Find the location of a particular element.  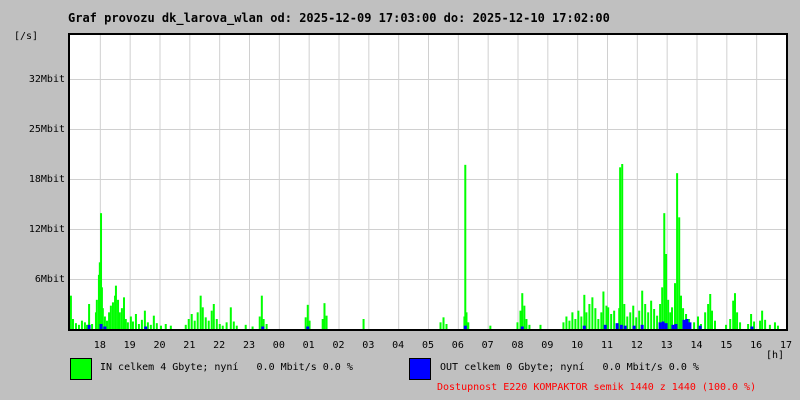

x-tick-03: 03 is located at coordinates (368, 345).